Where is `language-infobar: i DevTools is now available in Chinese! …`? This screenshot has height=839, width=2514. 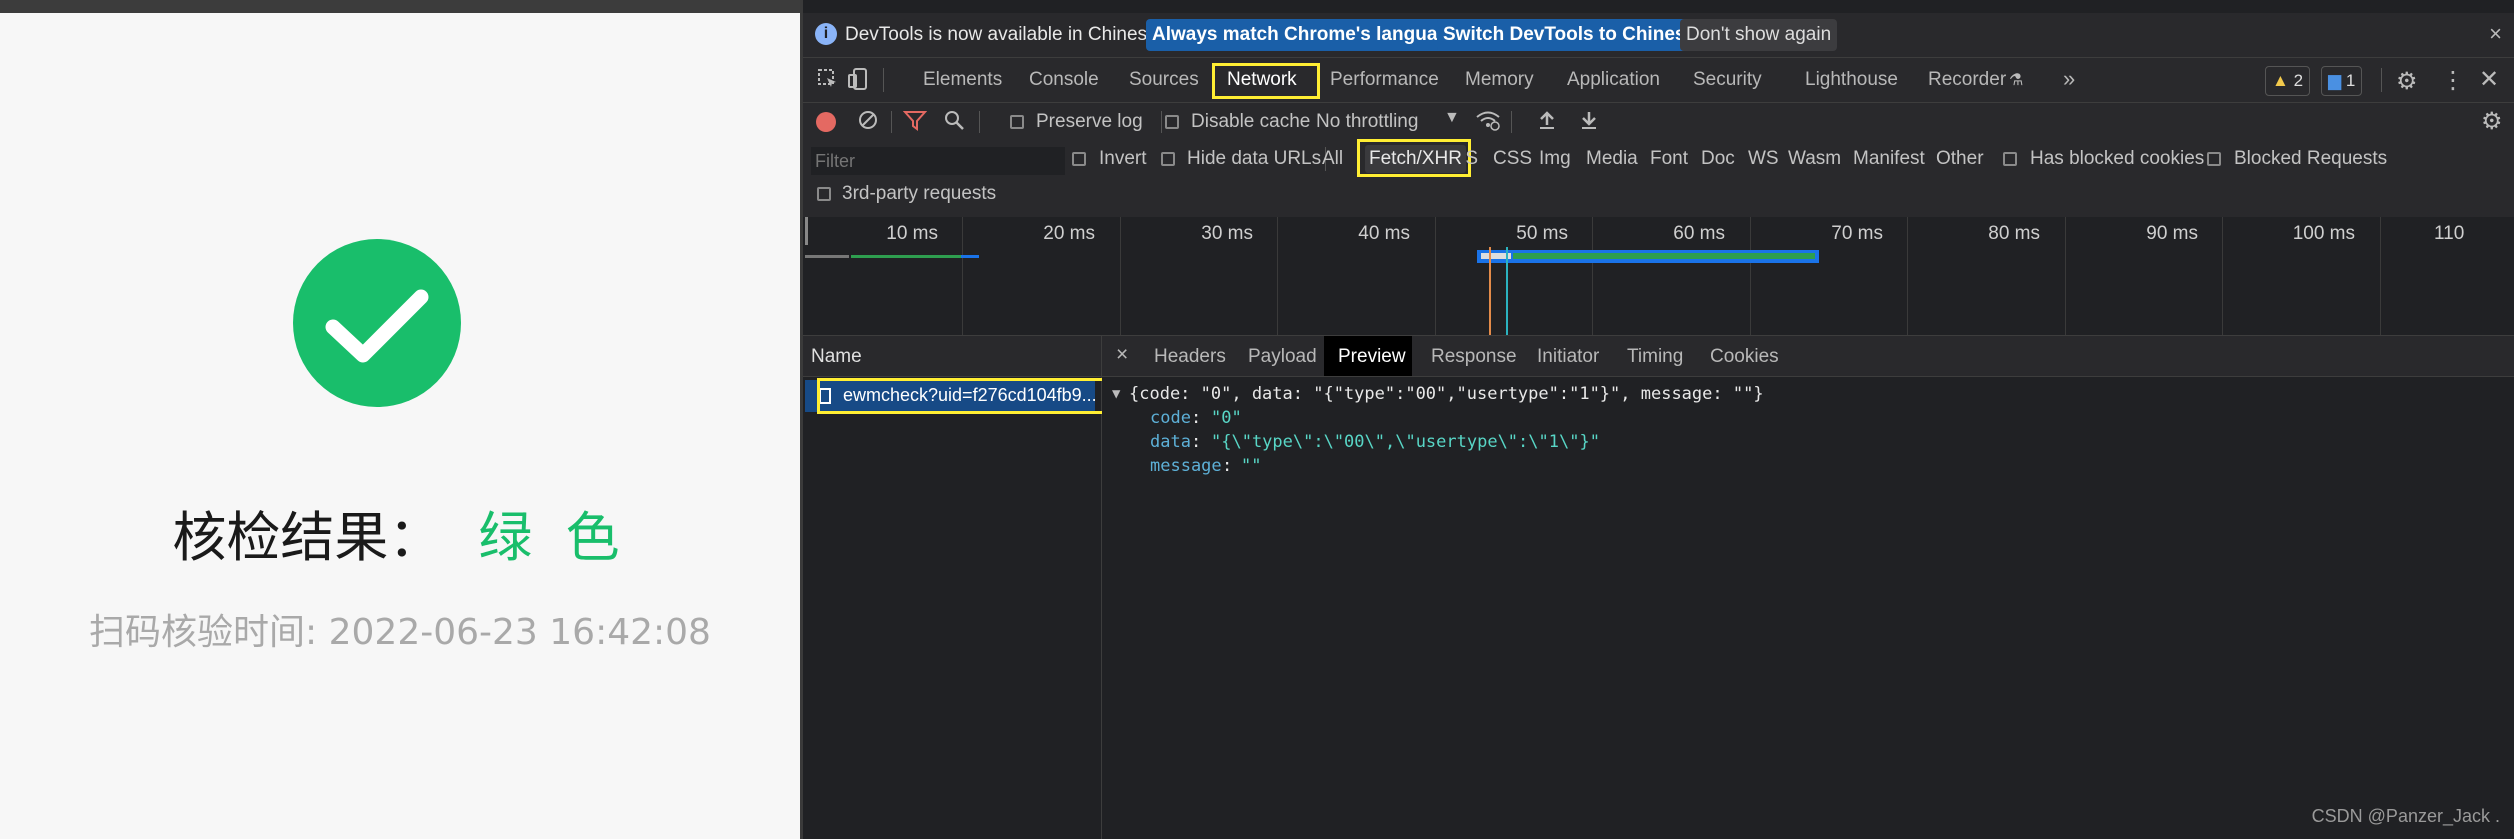 language-infobar: i DevTools is now available in Chinese! … is located at coordinates (1658, 35).